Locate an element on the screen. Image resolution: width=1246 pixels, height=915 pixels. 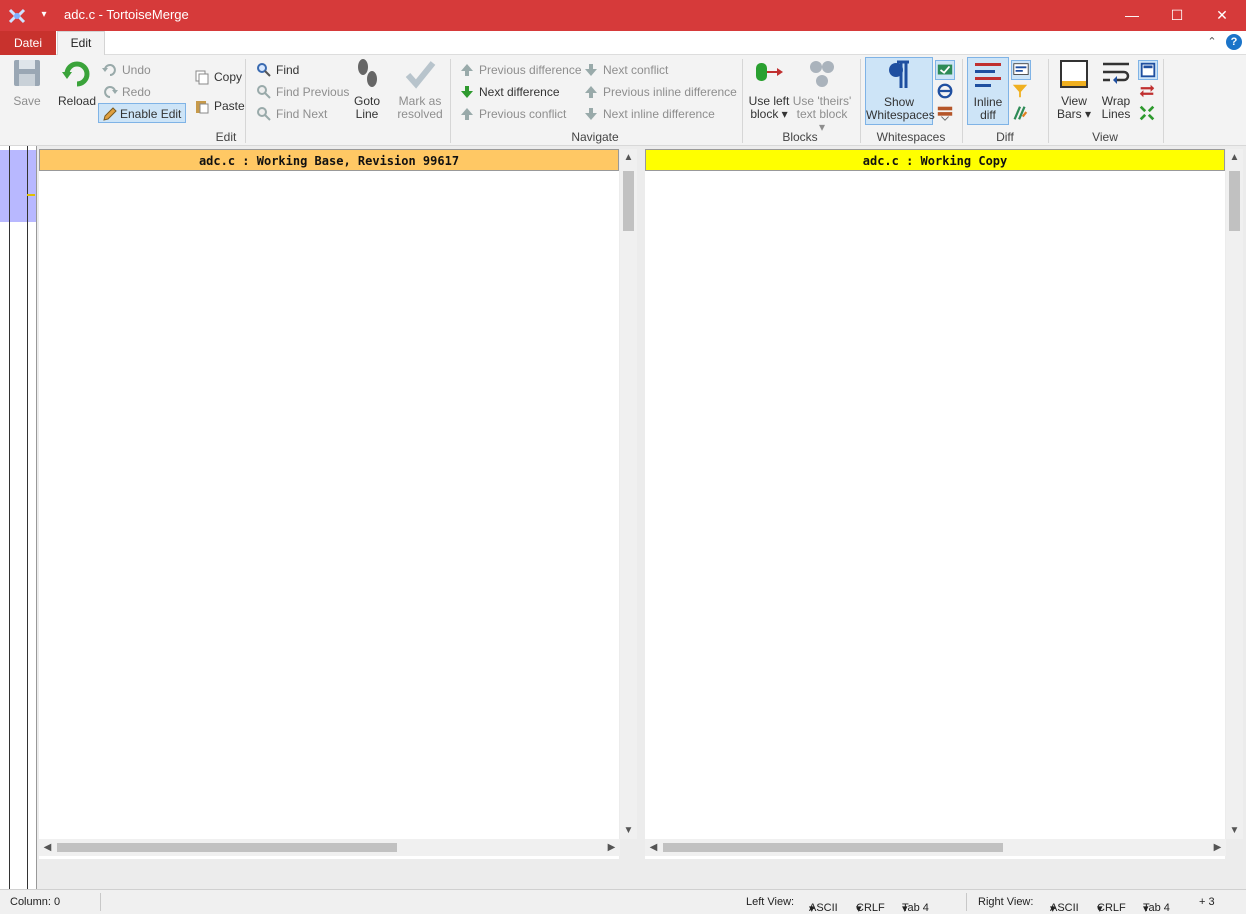
status-separator is located at coordinates (100, 902).